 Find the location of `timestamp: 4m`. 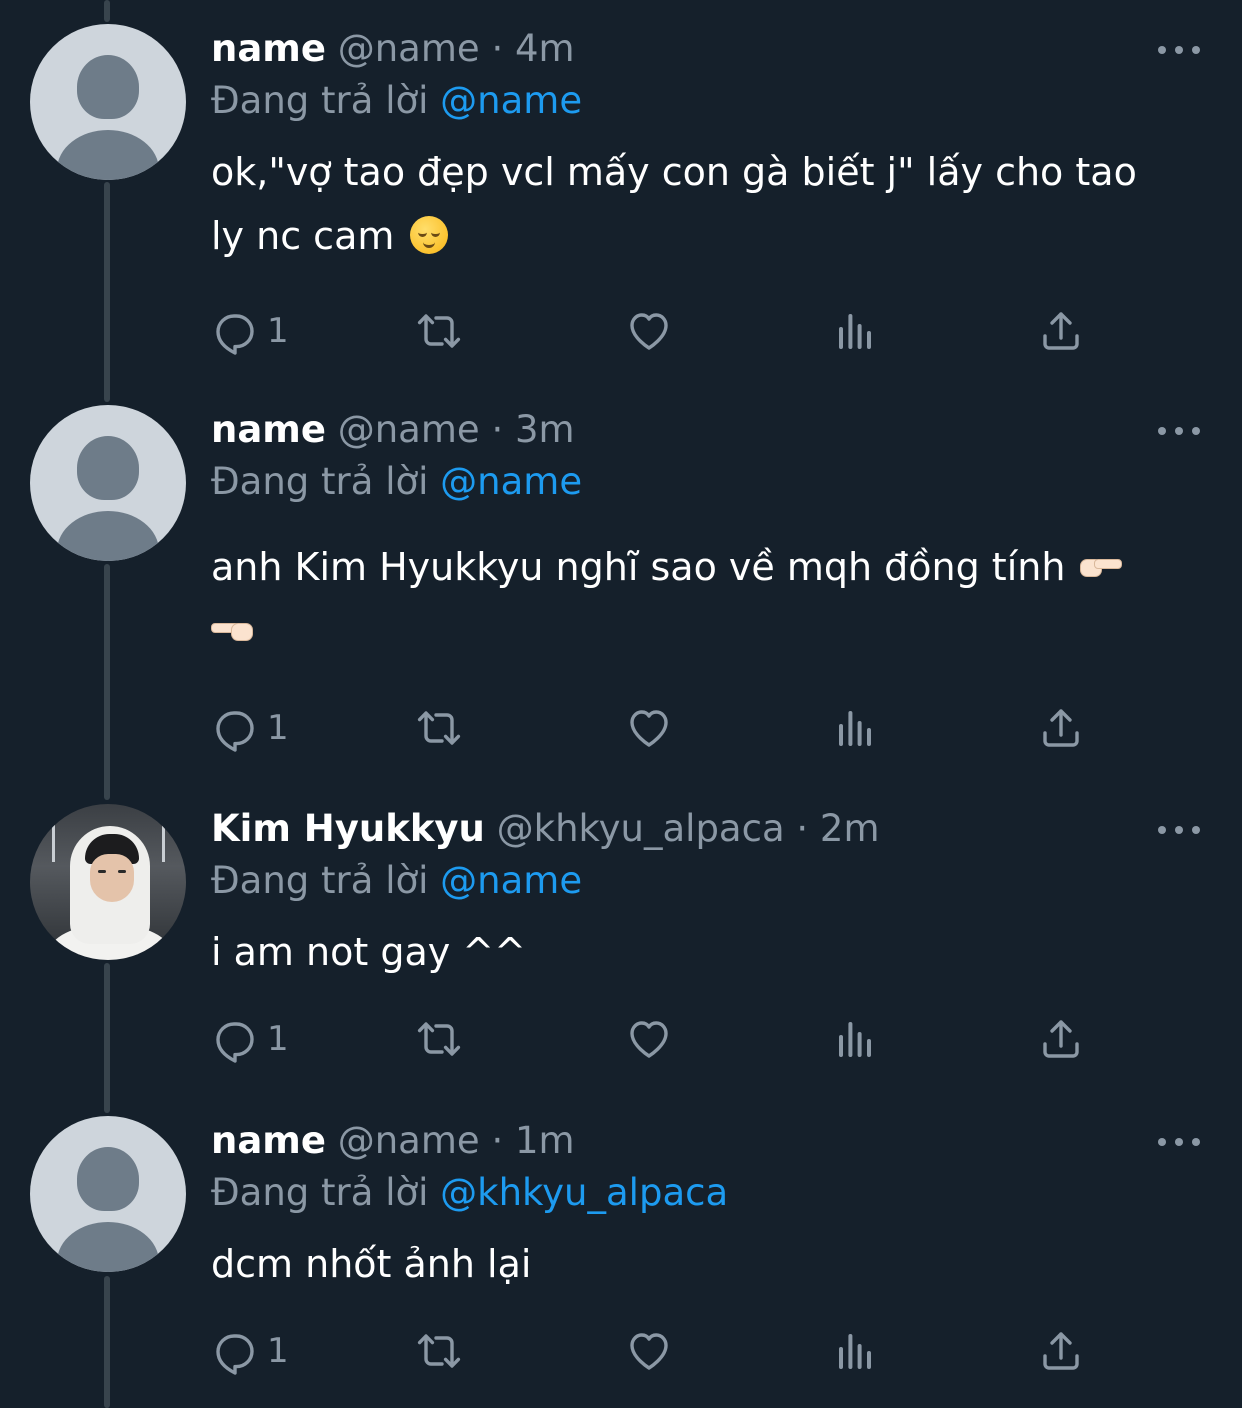

timestamp: 4m is located at coordinates (545, 48).